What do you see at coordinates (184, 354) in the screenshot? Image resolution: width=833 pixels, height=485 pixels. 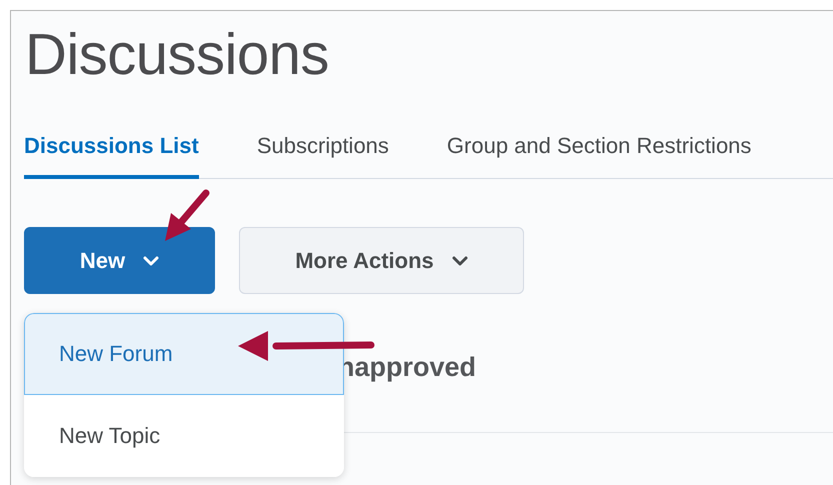 I see `menu-item: New Forum` at bounding box center [184, 354].